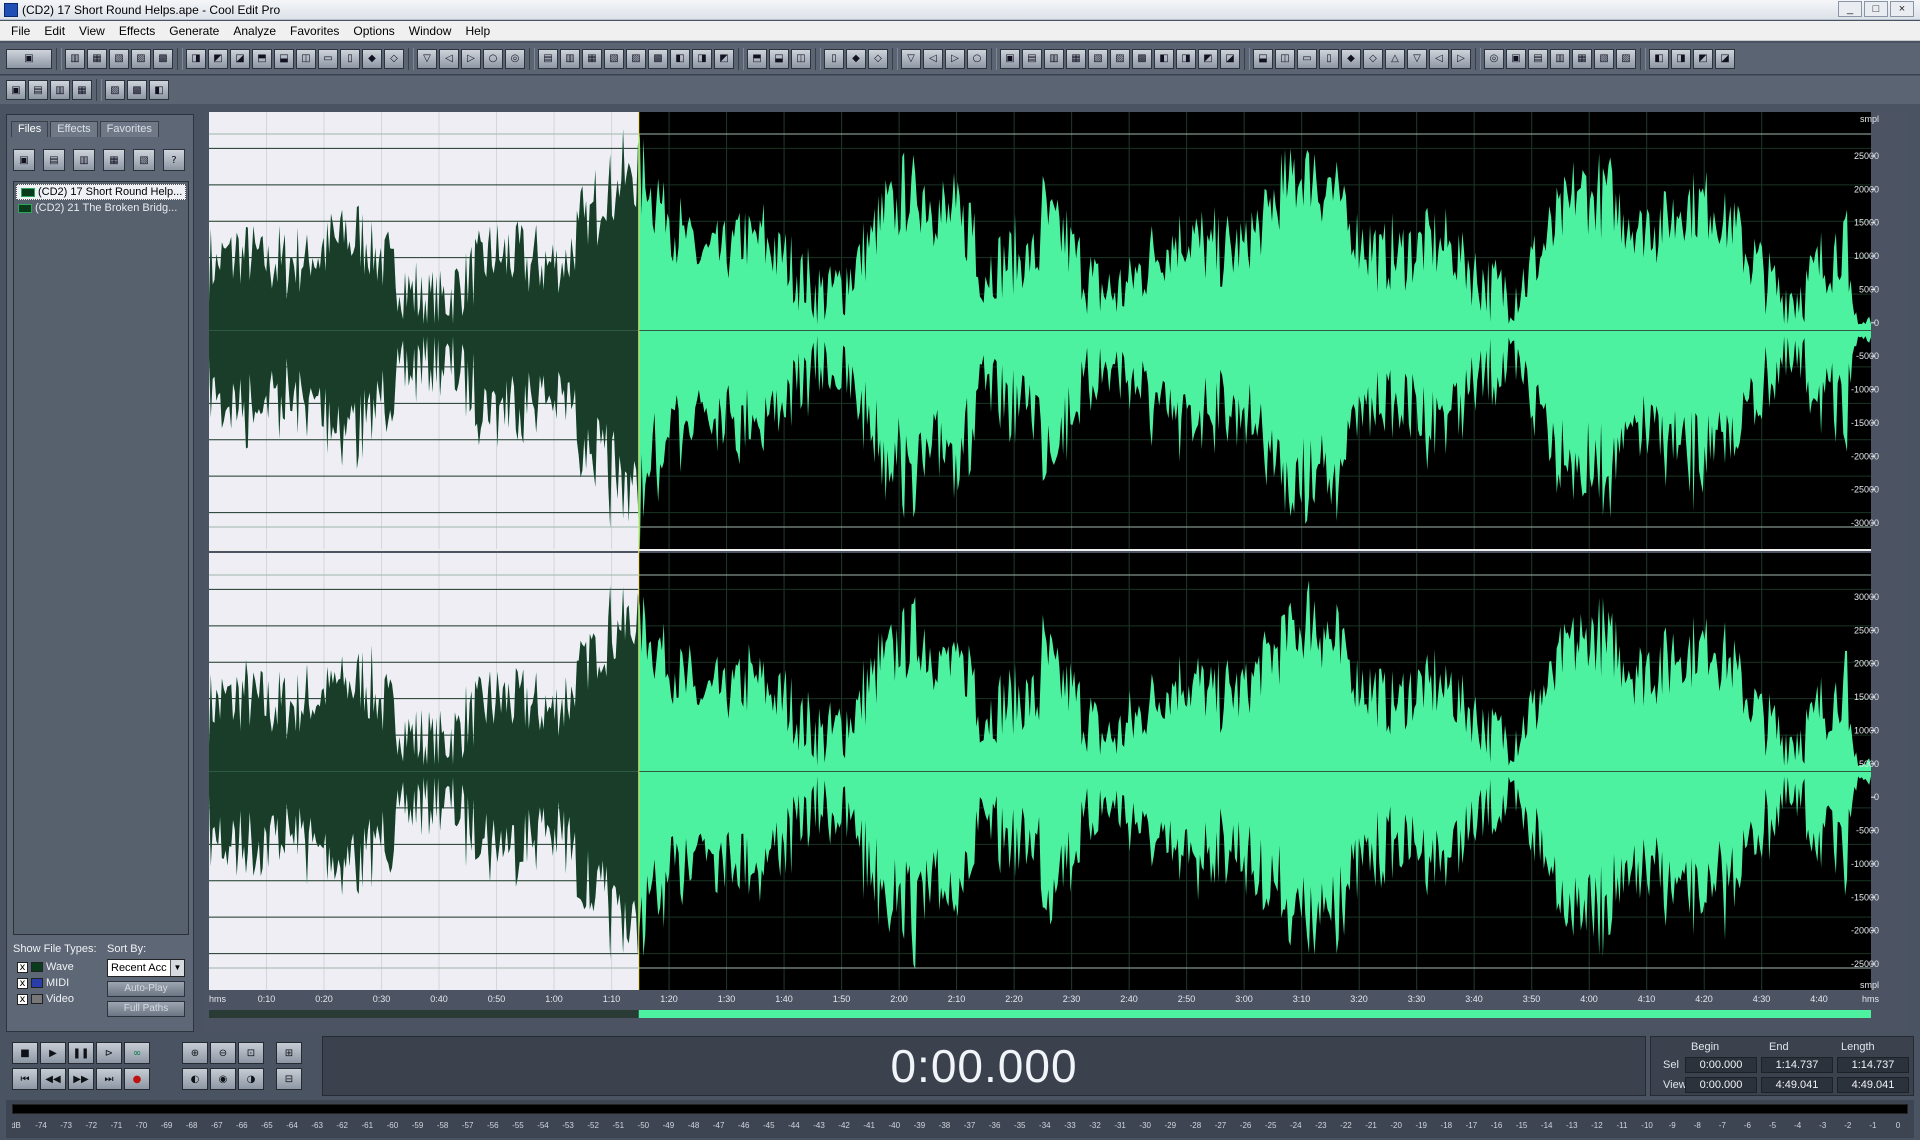 The height and width of the screenshot is (1140, 1920). Describe the element at coordinates (636, 58) in the screenshot. I see `zoom-sel-icon: ▨` at that location.